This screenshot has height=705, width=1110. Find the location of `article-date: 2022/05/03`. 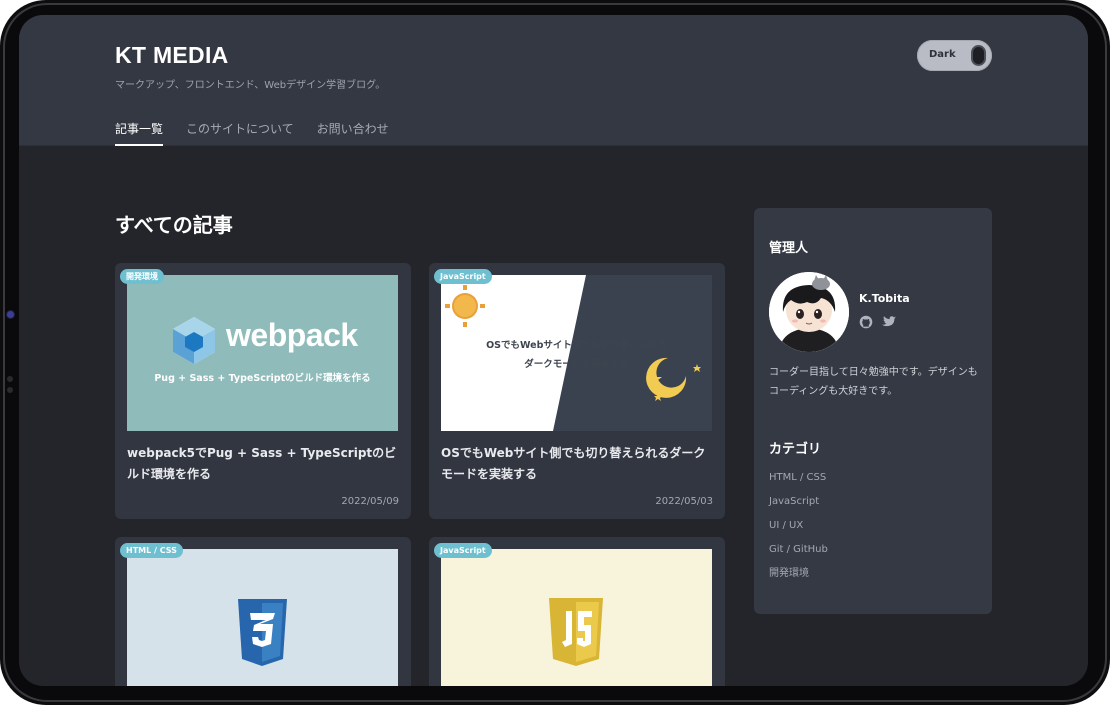

article-date: 2022/05/03 is located at coordinates (684, 501).